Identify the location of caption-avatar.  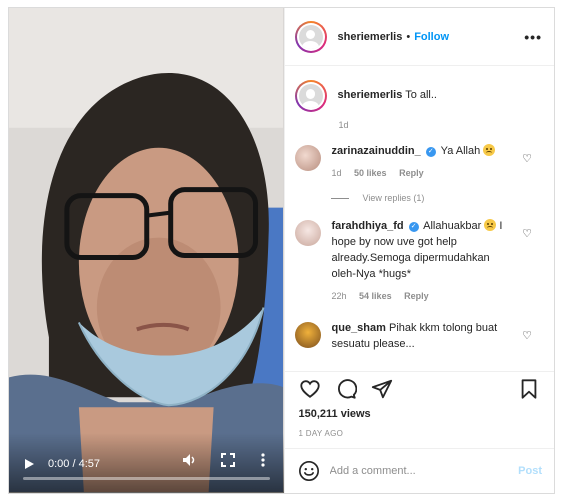
(310, 96).